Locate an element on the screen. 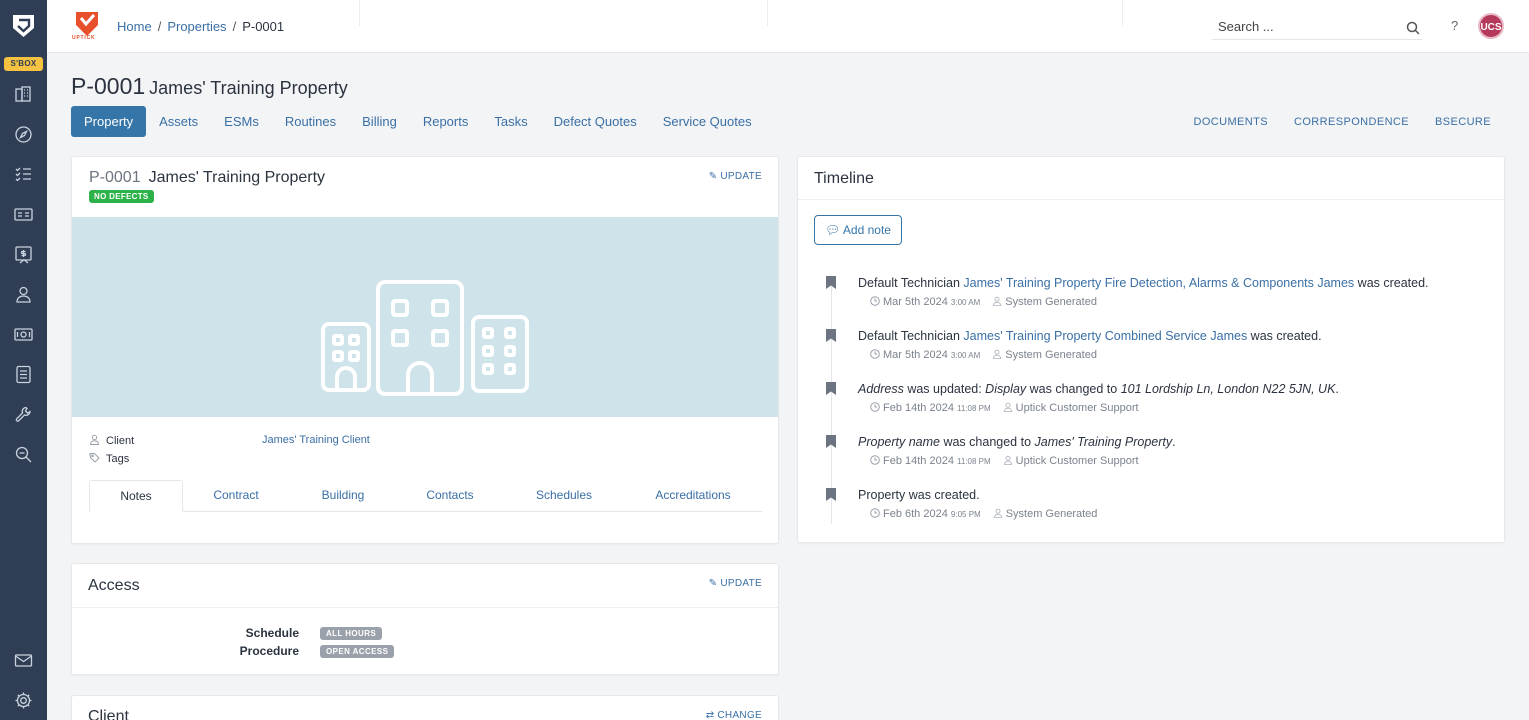  money-icon is located at coordinates (23, 334).